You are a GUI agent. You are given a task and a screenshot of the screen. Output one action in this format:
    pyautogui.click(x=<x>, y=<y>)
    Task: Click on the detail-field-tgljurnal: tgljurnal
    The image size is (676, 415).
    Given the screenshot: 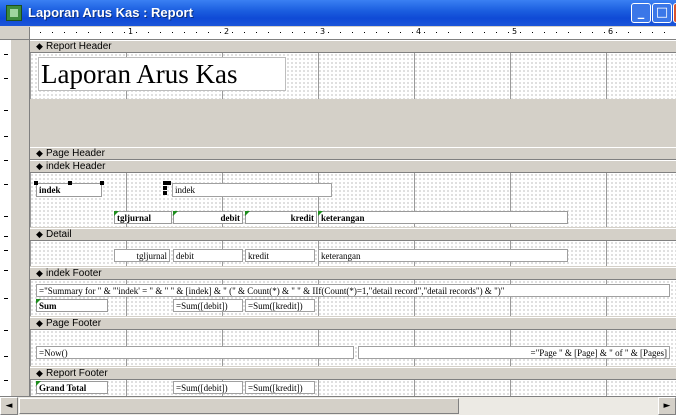 What is the action you would take?
    pyautogui.click(x=142, y=255)
    